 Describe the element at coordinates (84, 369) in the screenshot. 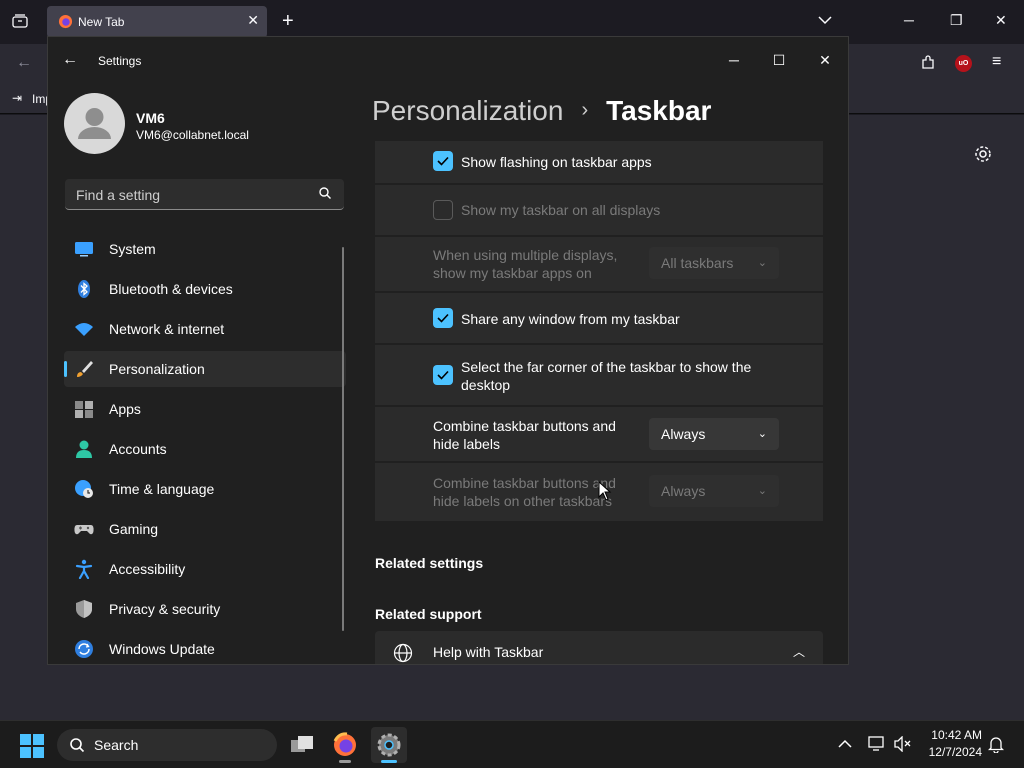

I see `brush-icon` at that location.